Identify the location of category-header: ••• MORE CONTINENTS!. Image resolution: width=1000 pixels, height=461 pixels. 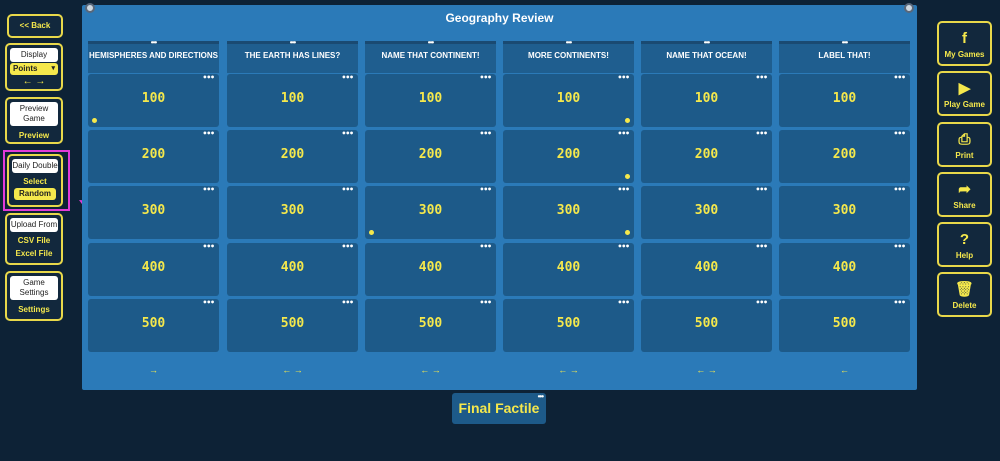
(568, 56).